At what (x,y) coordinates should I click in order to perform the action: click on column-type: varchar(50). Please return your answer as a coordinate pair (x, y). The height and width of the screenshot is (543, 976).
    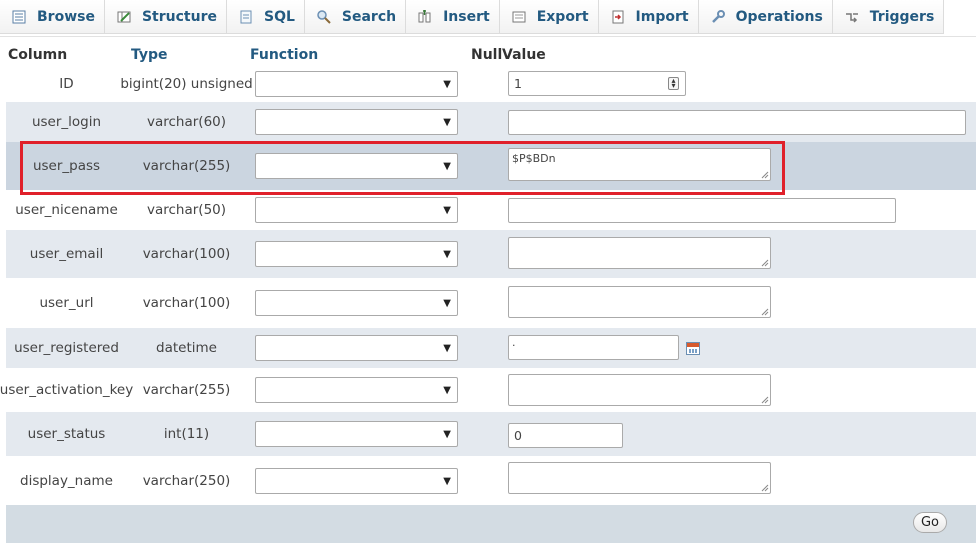
    Looking at the image, I should click on (186, 210).